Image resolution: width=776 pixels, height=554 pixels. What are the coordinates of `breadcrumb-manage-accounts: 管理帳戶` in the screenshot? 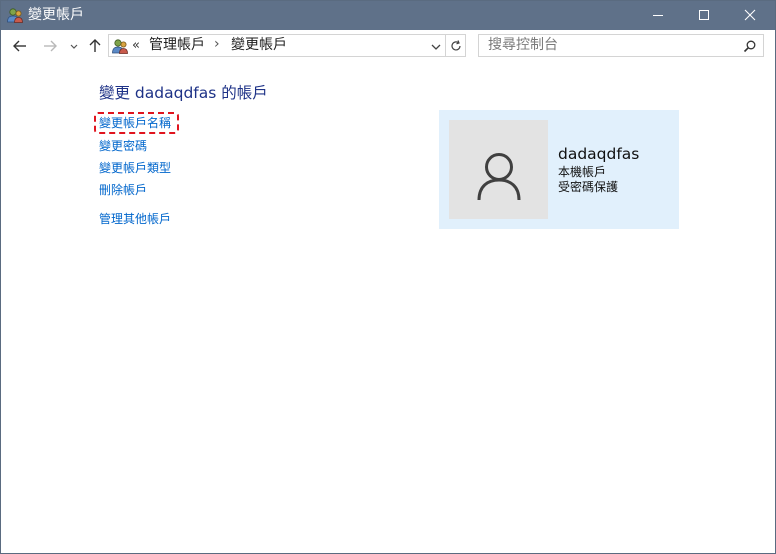 It's located at (177, 45).